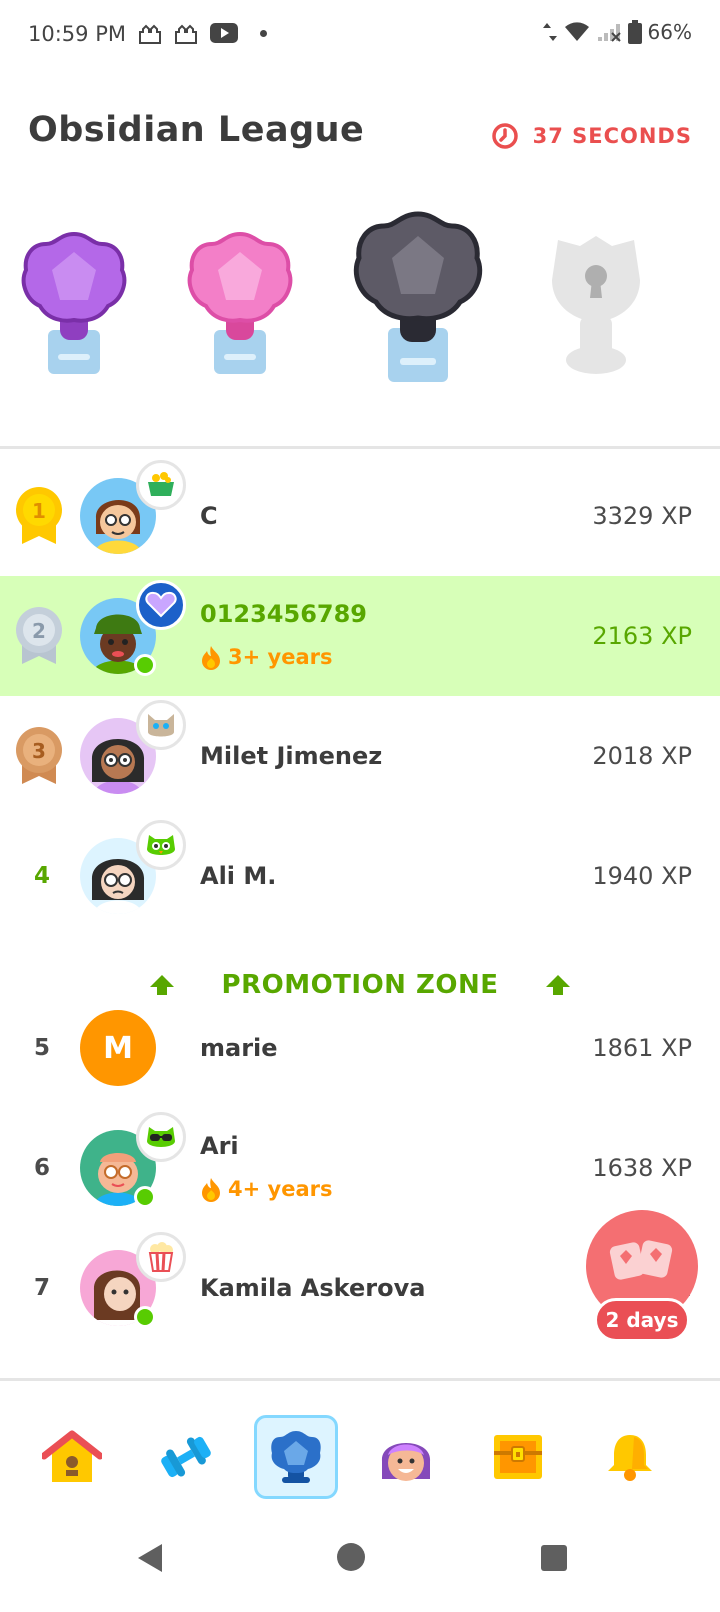 The height and width of the screenshot is (1612, 720). I want to click on profile-icon, so click(406, 1462).